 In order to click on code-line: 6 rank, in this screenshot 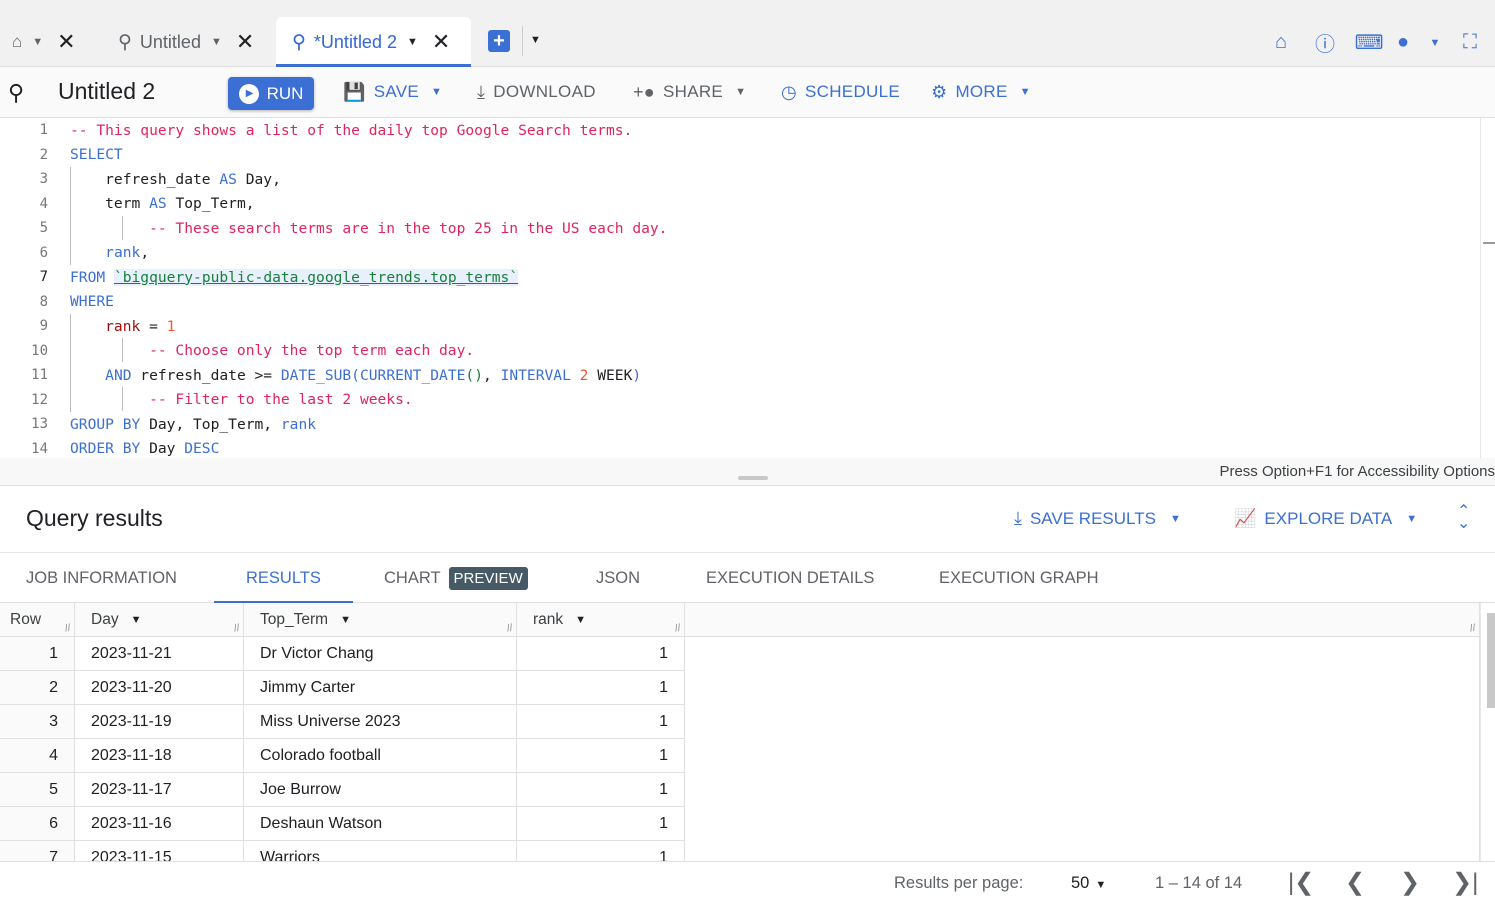, I will do `click(740, 253)`.